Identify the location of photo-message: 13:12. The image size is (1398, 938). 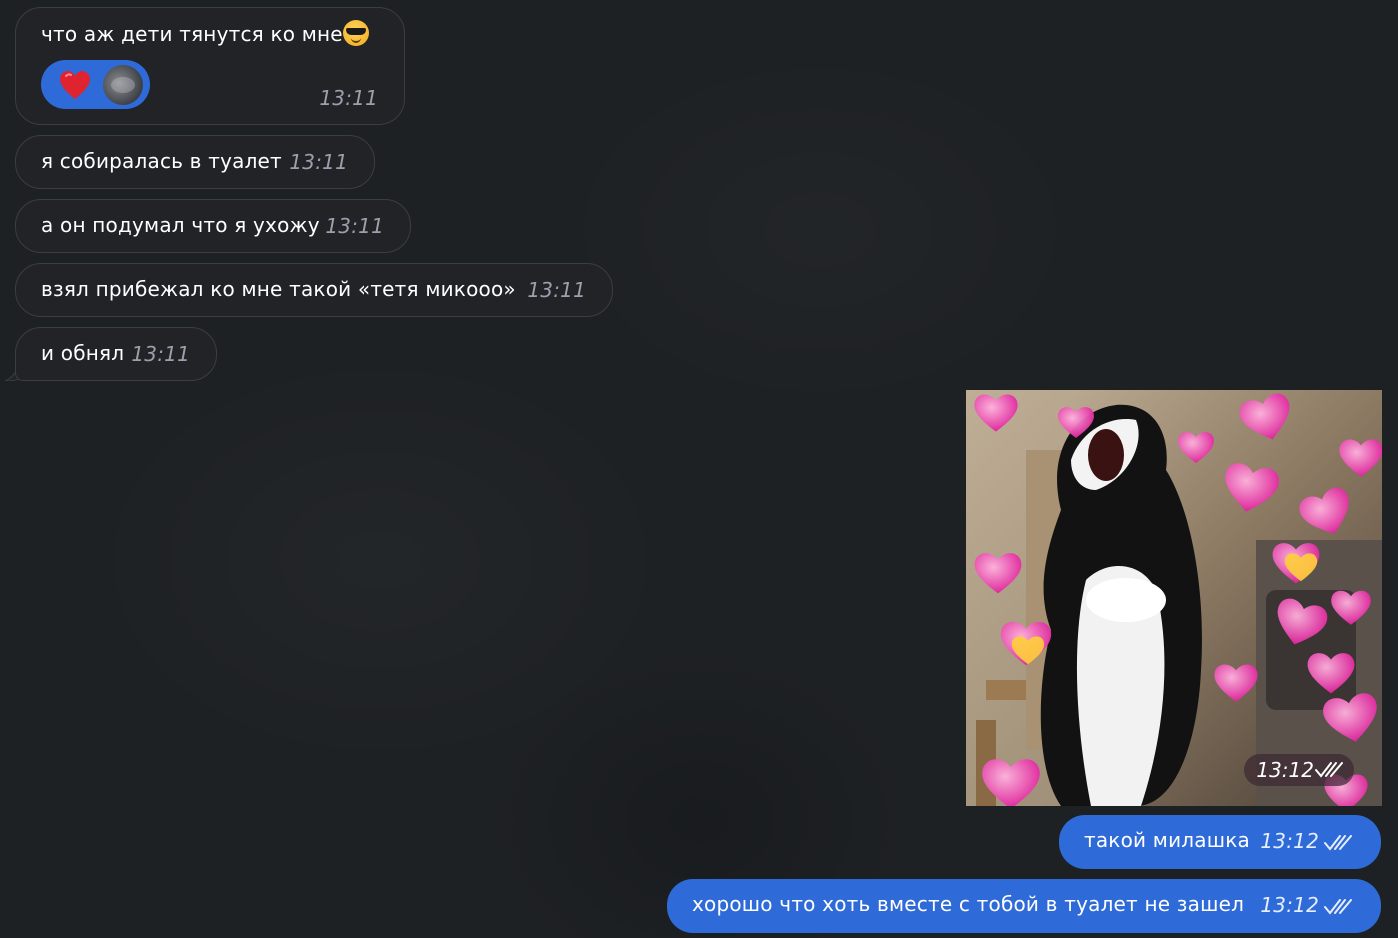
(1174, 598).